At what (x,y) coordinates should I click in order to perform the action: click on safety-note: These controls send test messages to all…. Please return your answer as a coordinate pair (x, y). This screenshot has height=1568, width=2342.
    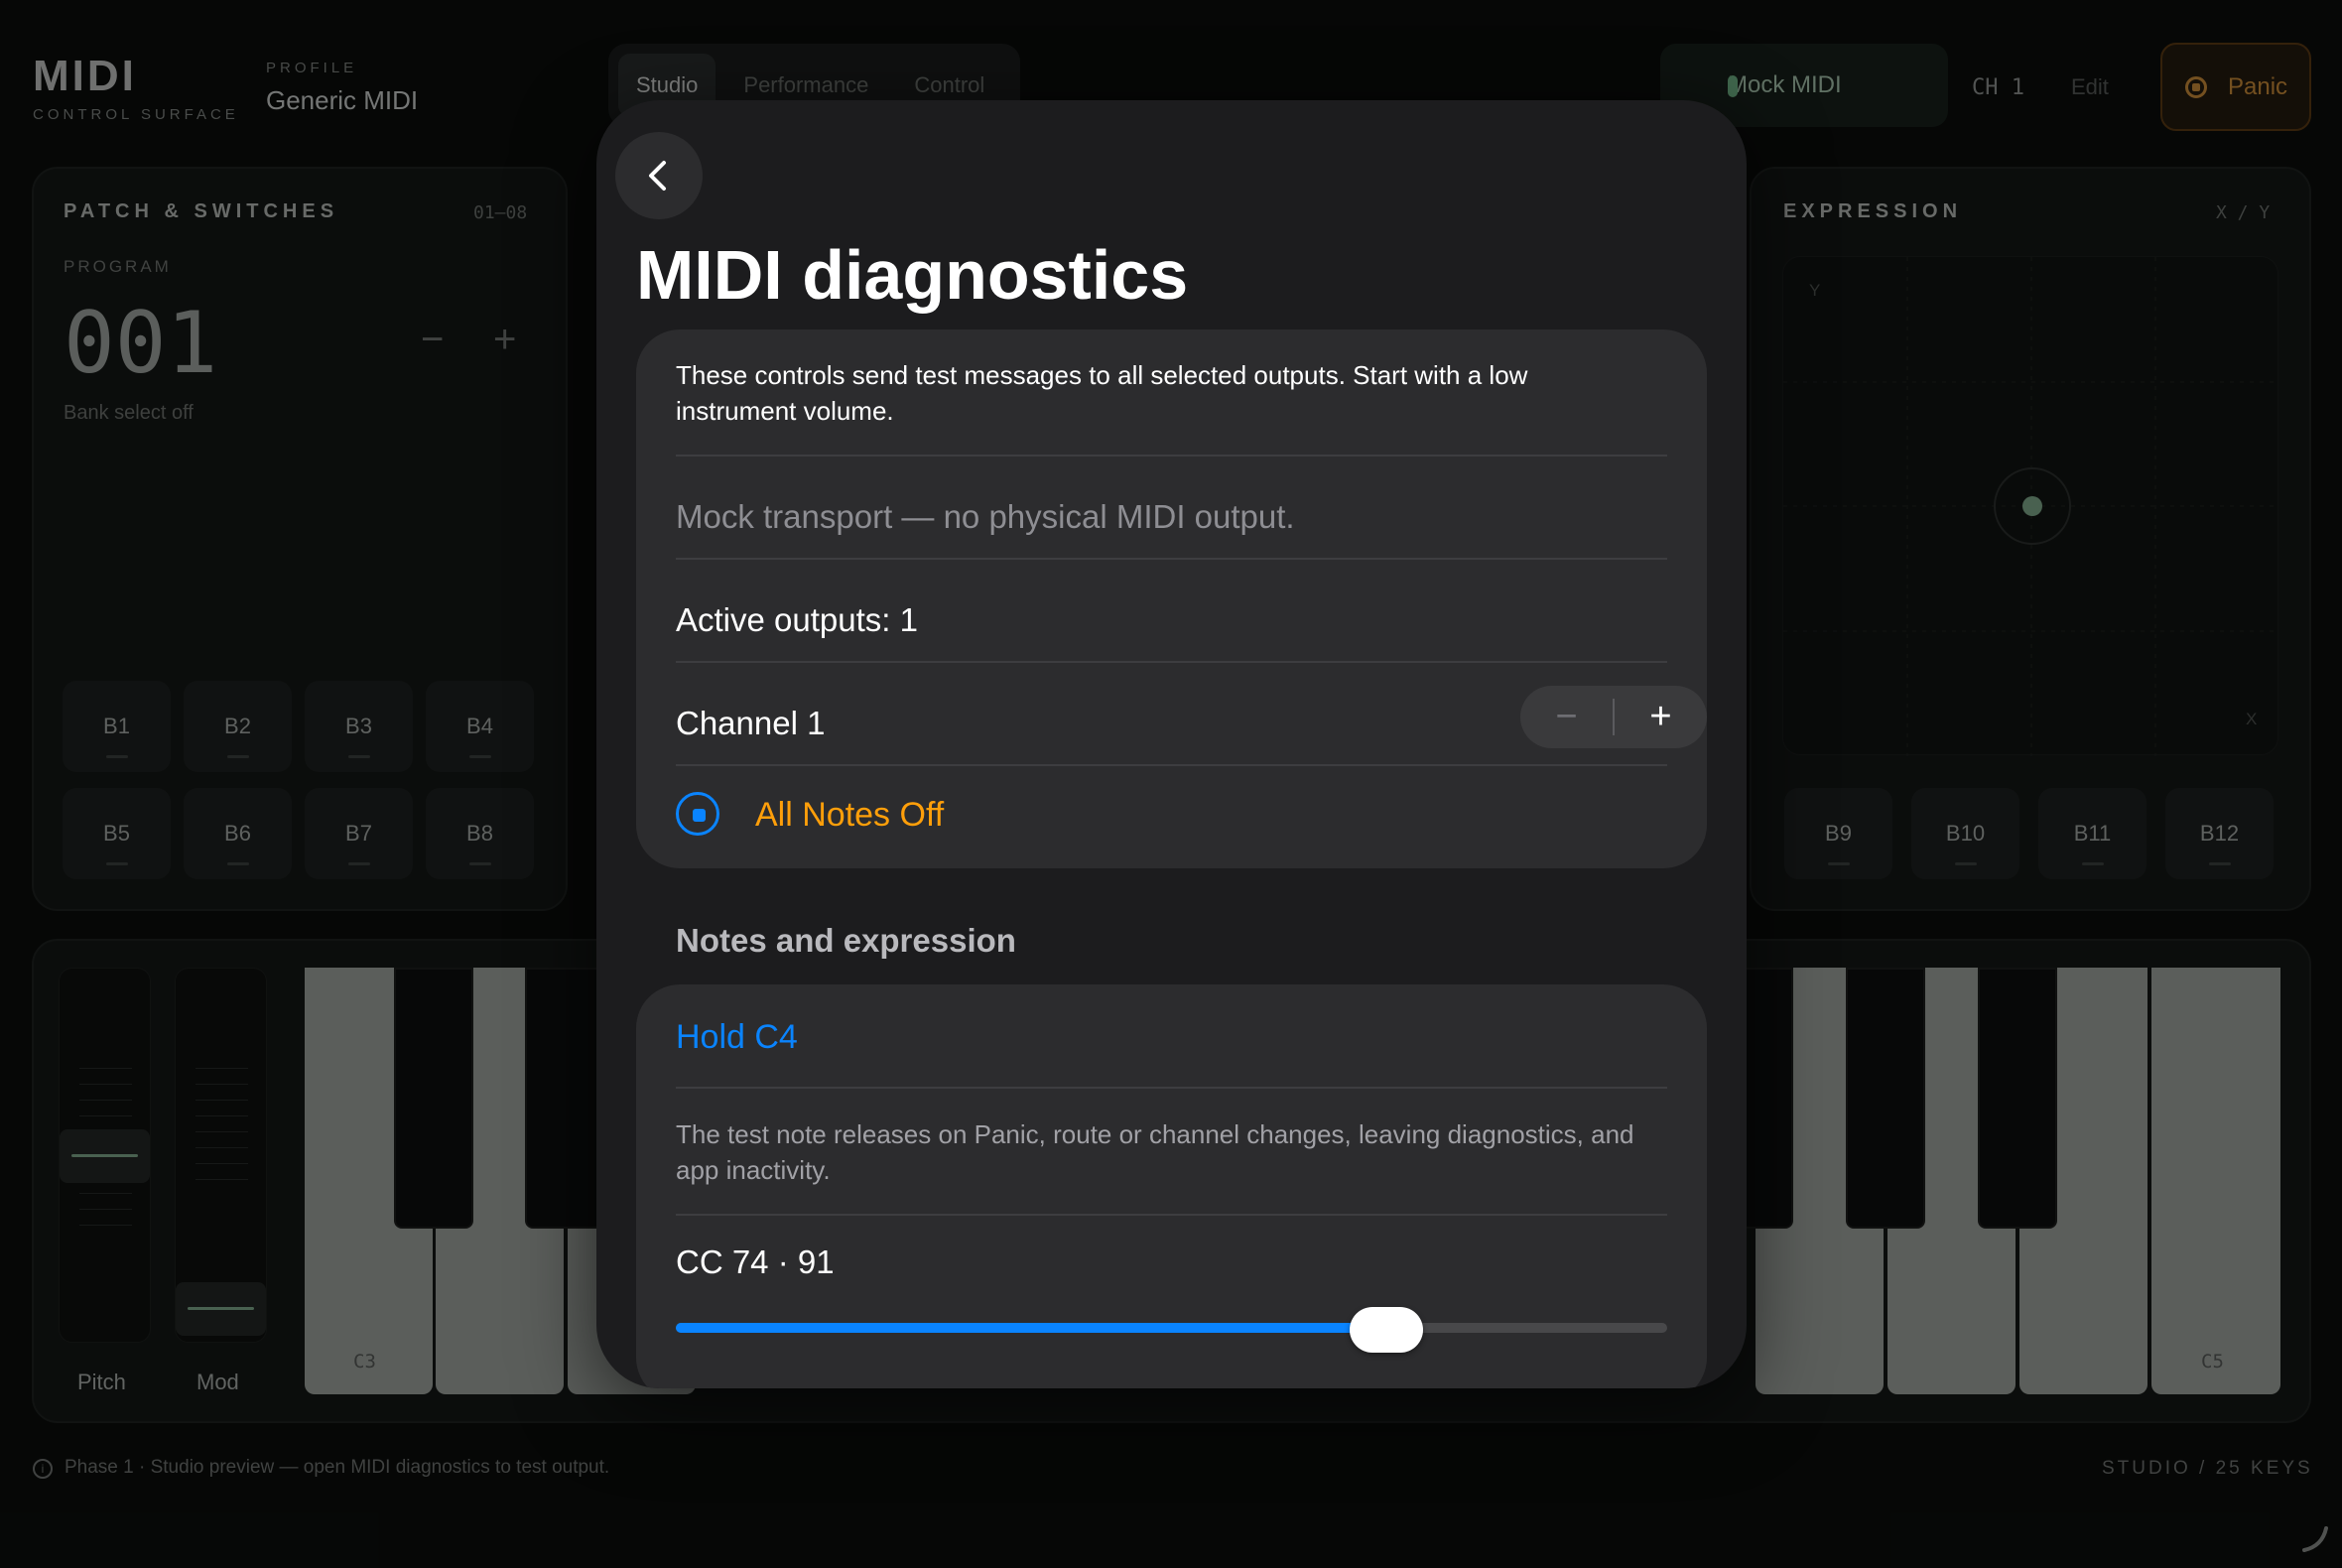
    Looking at the image, I should click on (1102, 393).